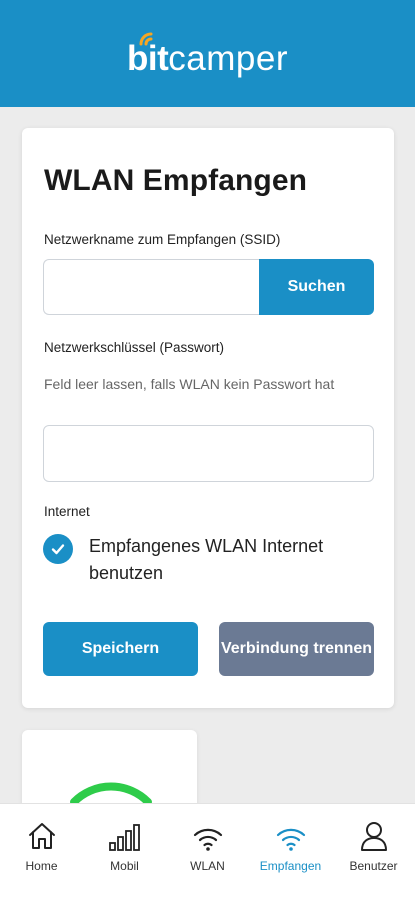 This screenshot has height=900, width=415. Describe the element at coordinates (152, 287) in the screenshot. I see `ssid-input` at that location.